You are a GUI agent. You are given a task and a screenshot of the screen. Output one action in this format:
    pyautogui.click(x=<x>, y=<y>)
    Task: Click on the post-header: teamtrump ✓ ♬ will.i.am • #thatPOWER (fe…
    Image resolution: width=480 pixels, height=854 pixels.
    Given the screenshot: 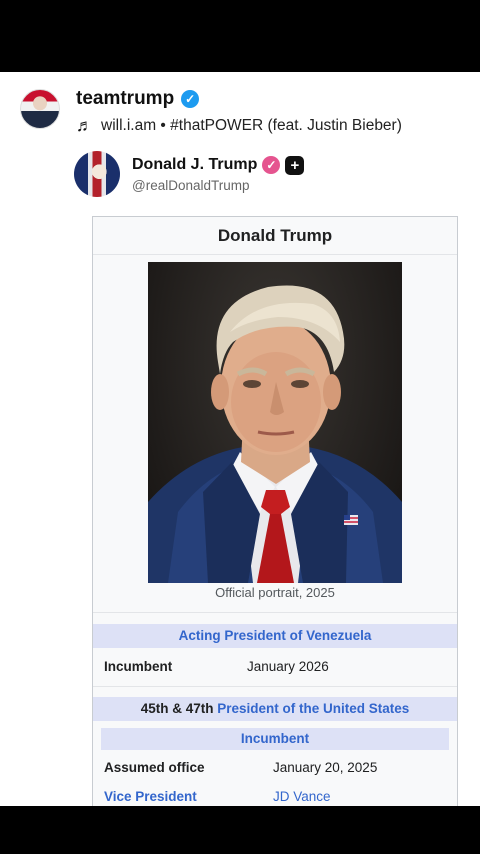 What is the action you would take?
    pyautogui.click(x=211, y=111)
    